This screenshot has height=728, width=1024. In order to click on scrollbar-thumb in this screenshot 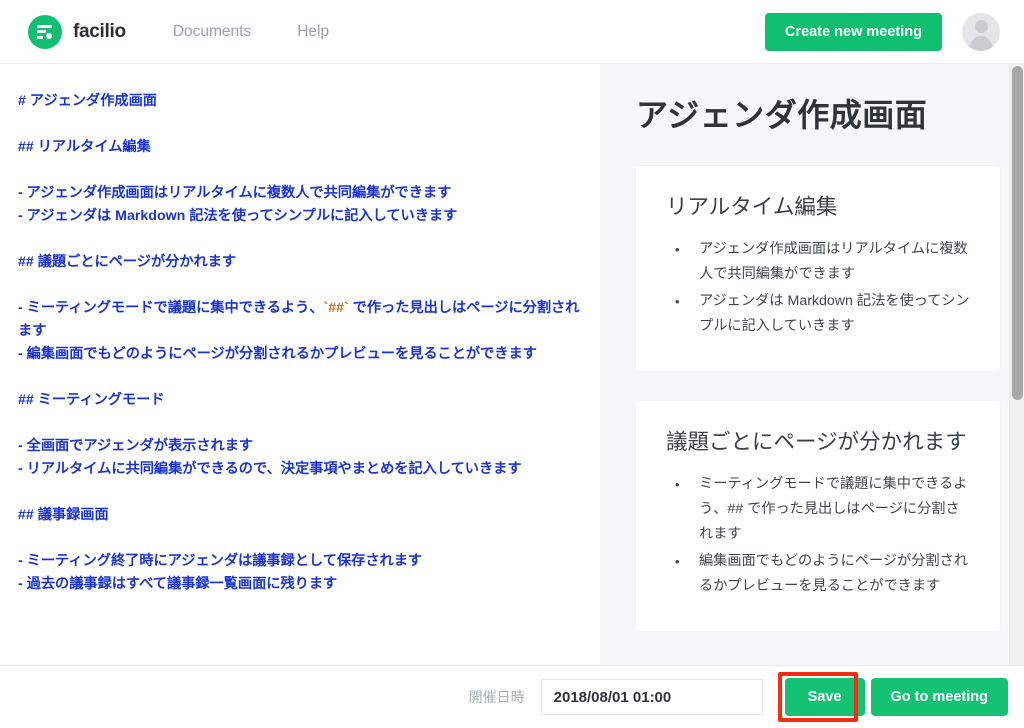, I will do `click(1017, 233)`.